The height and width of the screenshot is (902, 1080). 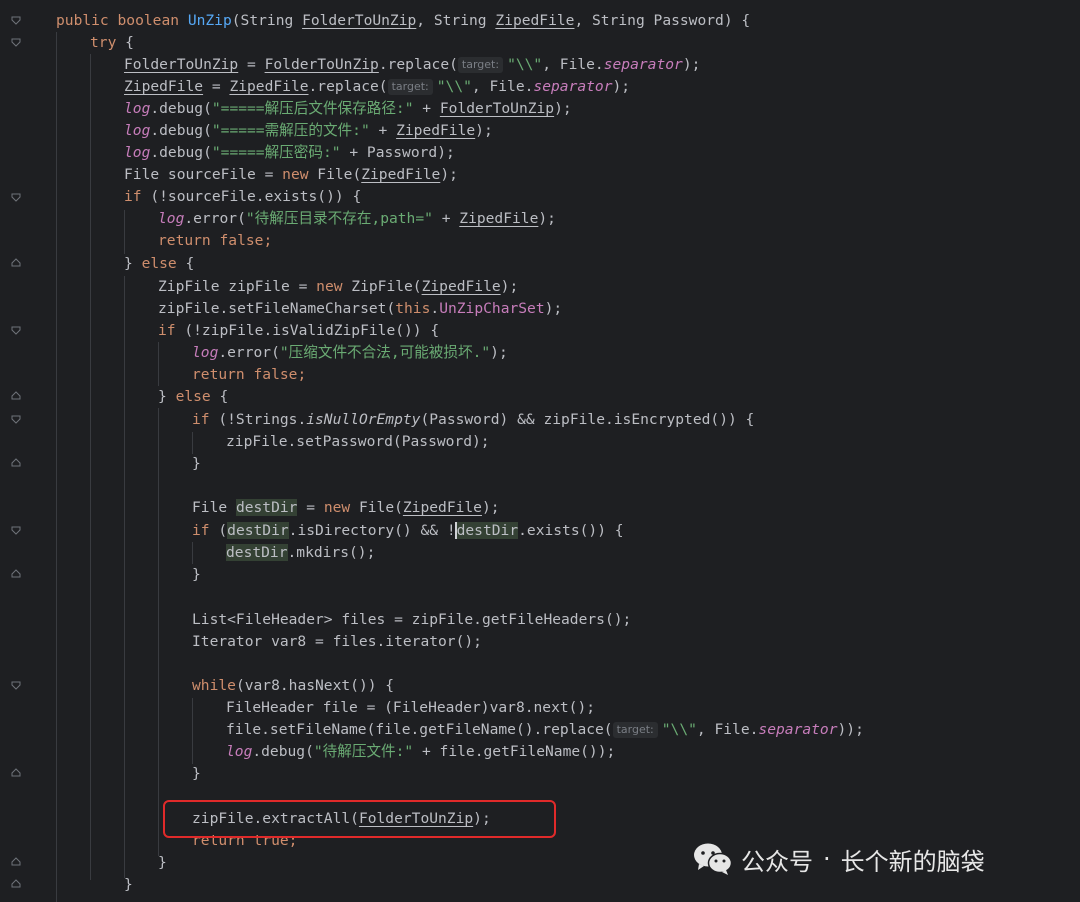 I want to click on code-text: ., so click(x=435, y=308).